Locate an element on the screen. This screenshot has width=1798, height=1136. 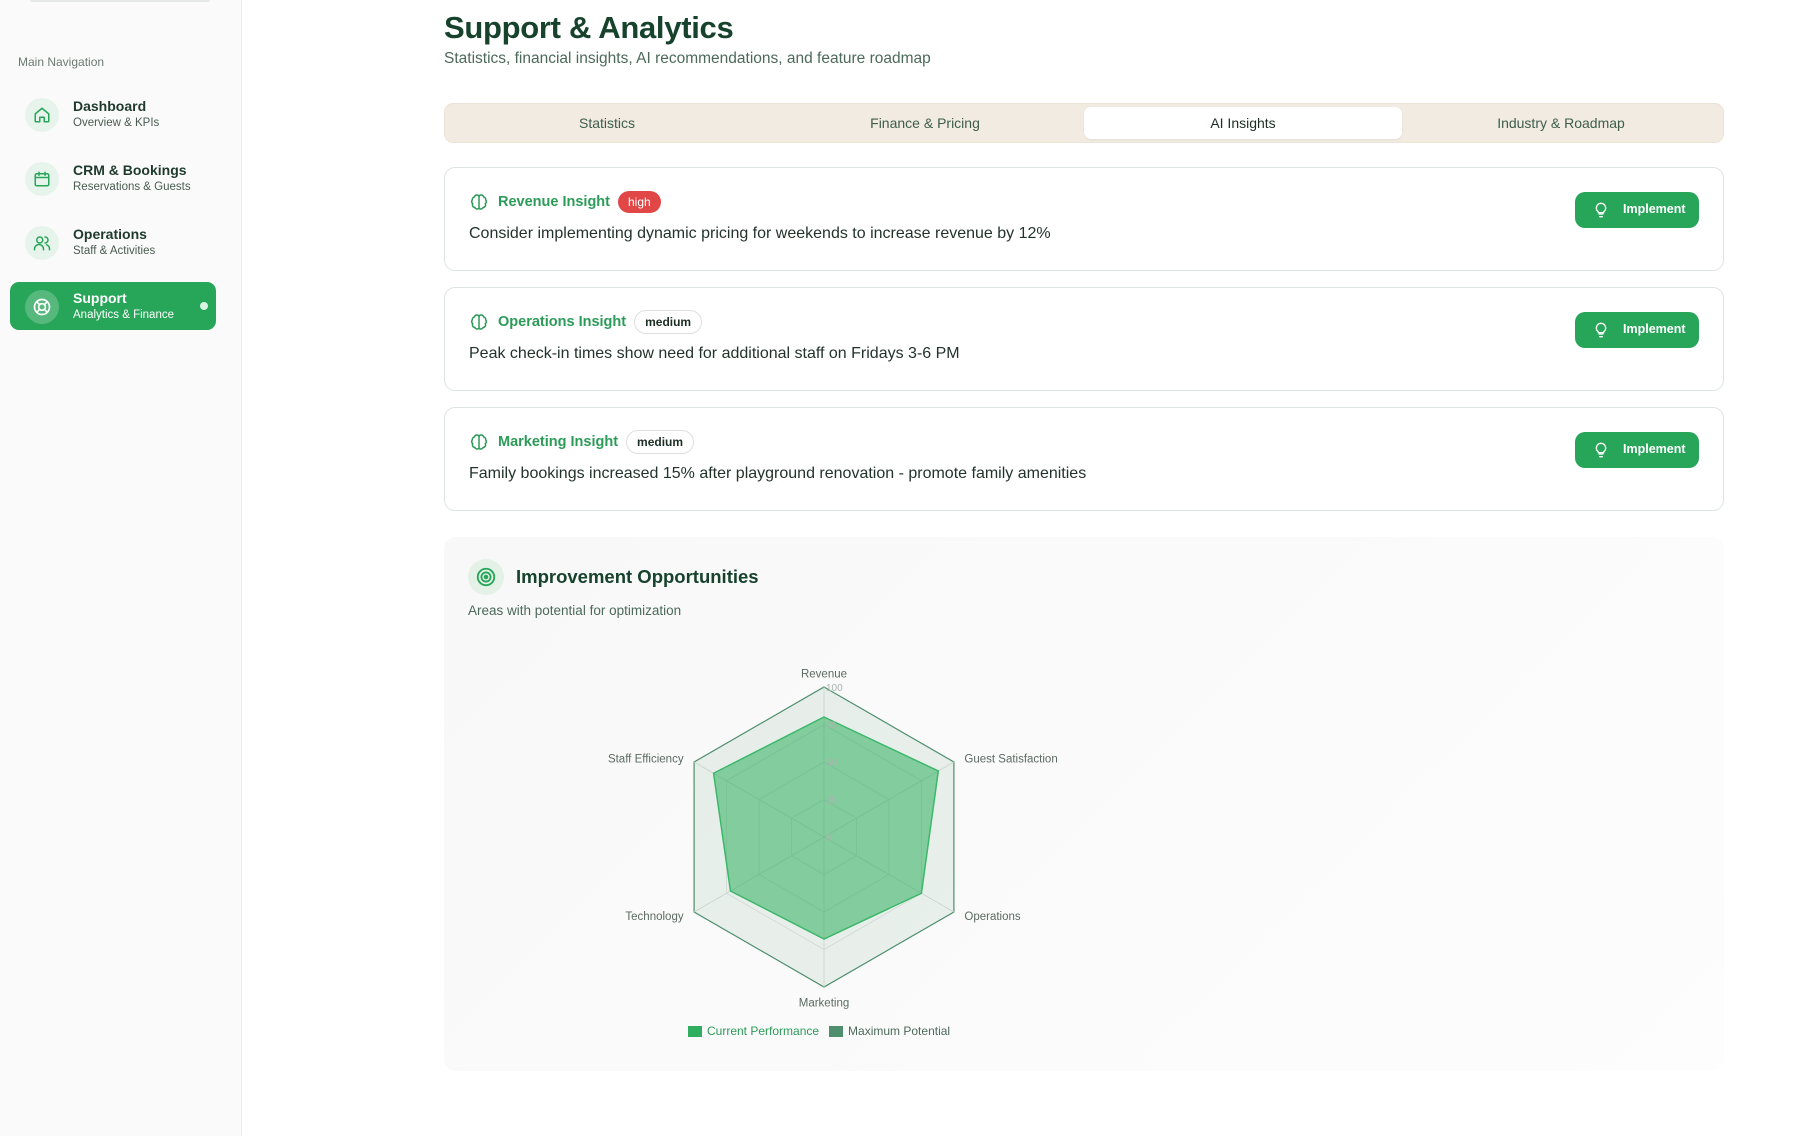
axis-label: Operations is located at coordinates (992, 917).